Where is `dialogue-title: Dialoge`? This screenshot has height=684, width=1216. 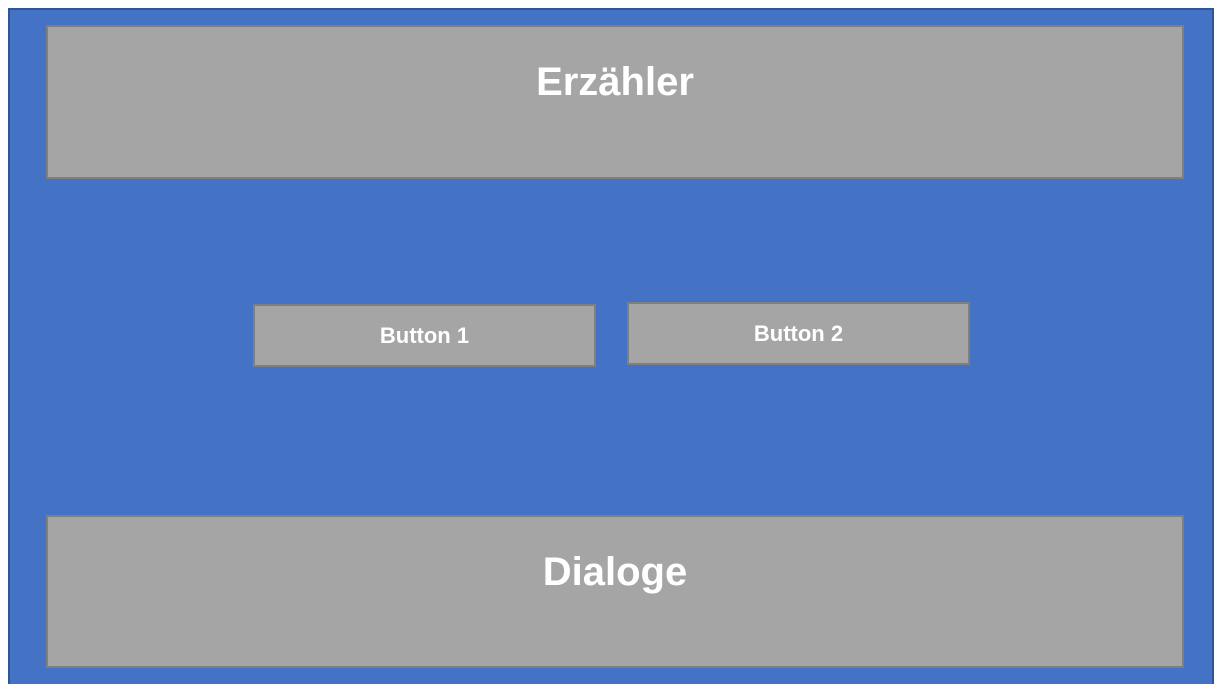
dialogue-title: Dialoge is located at coordinates (615, 572).